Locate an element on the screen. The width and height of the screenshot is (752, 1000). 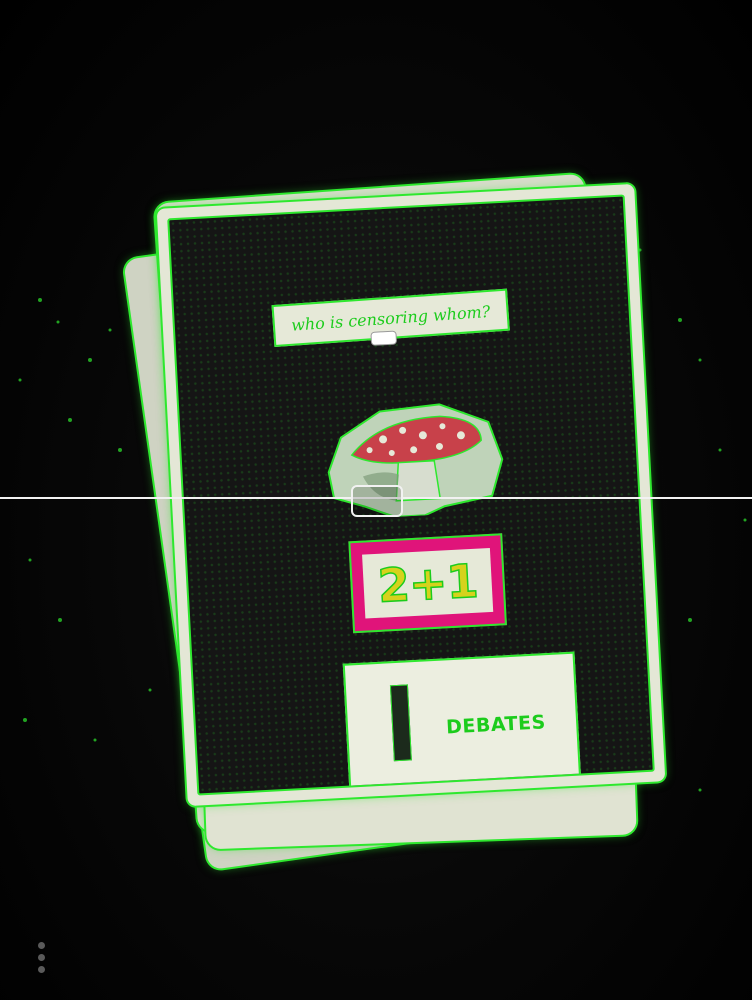
debate-label: DEBATES is located at coordinates (496, 725).